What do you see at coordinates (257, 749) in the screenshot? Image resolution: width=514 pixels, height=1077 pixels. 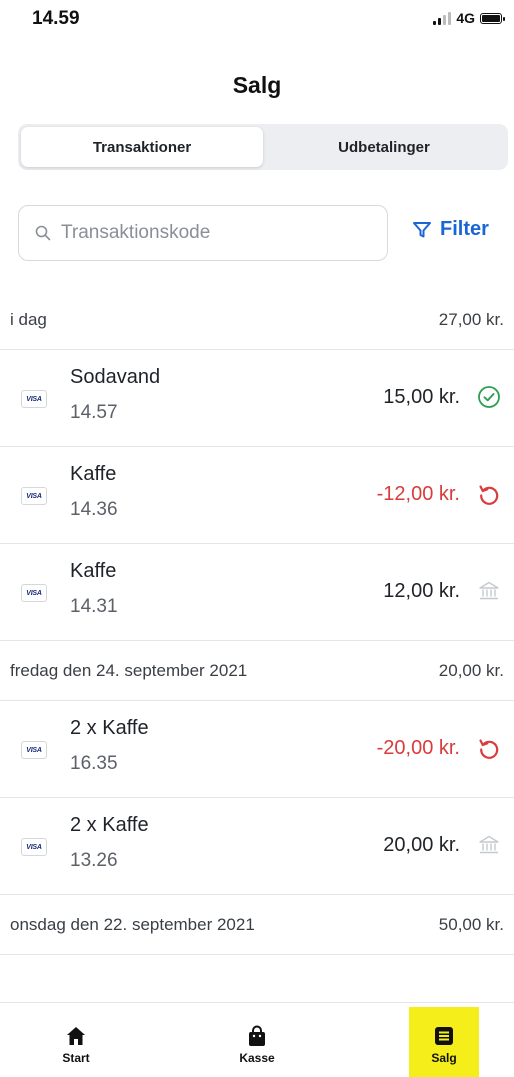 I see `transaction-row: VISA 2 x Kaffe 16.35 -20,00 kr.` at bounding box center [257, 749].